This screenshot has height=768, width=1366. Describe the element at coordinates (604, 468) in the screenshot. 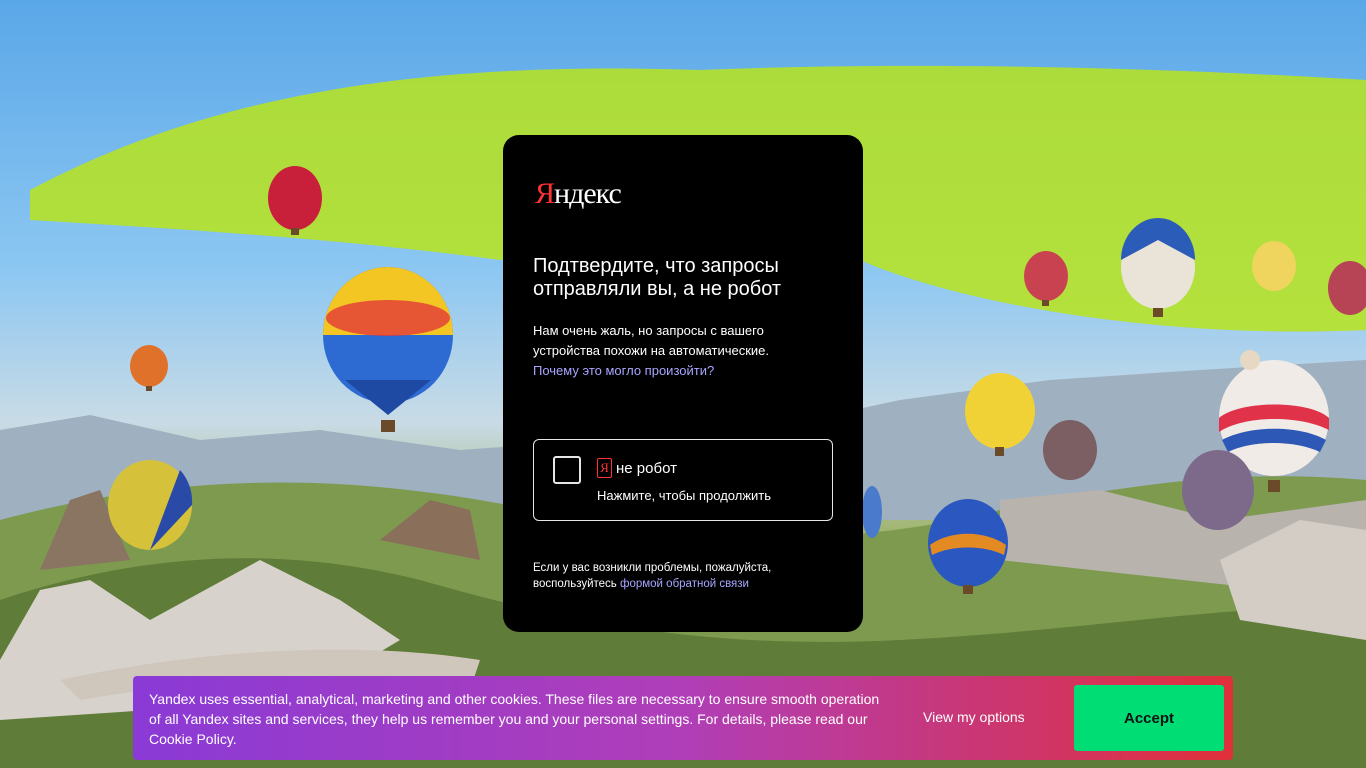

I see `yandex-mark-icon: Я` at that location.